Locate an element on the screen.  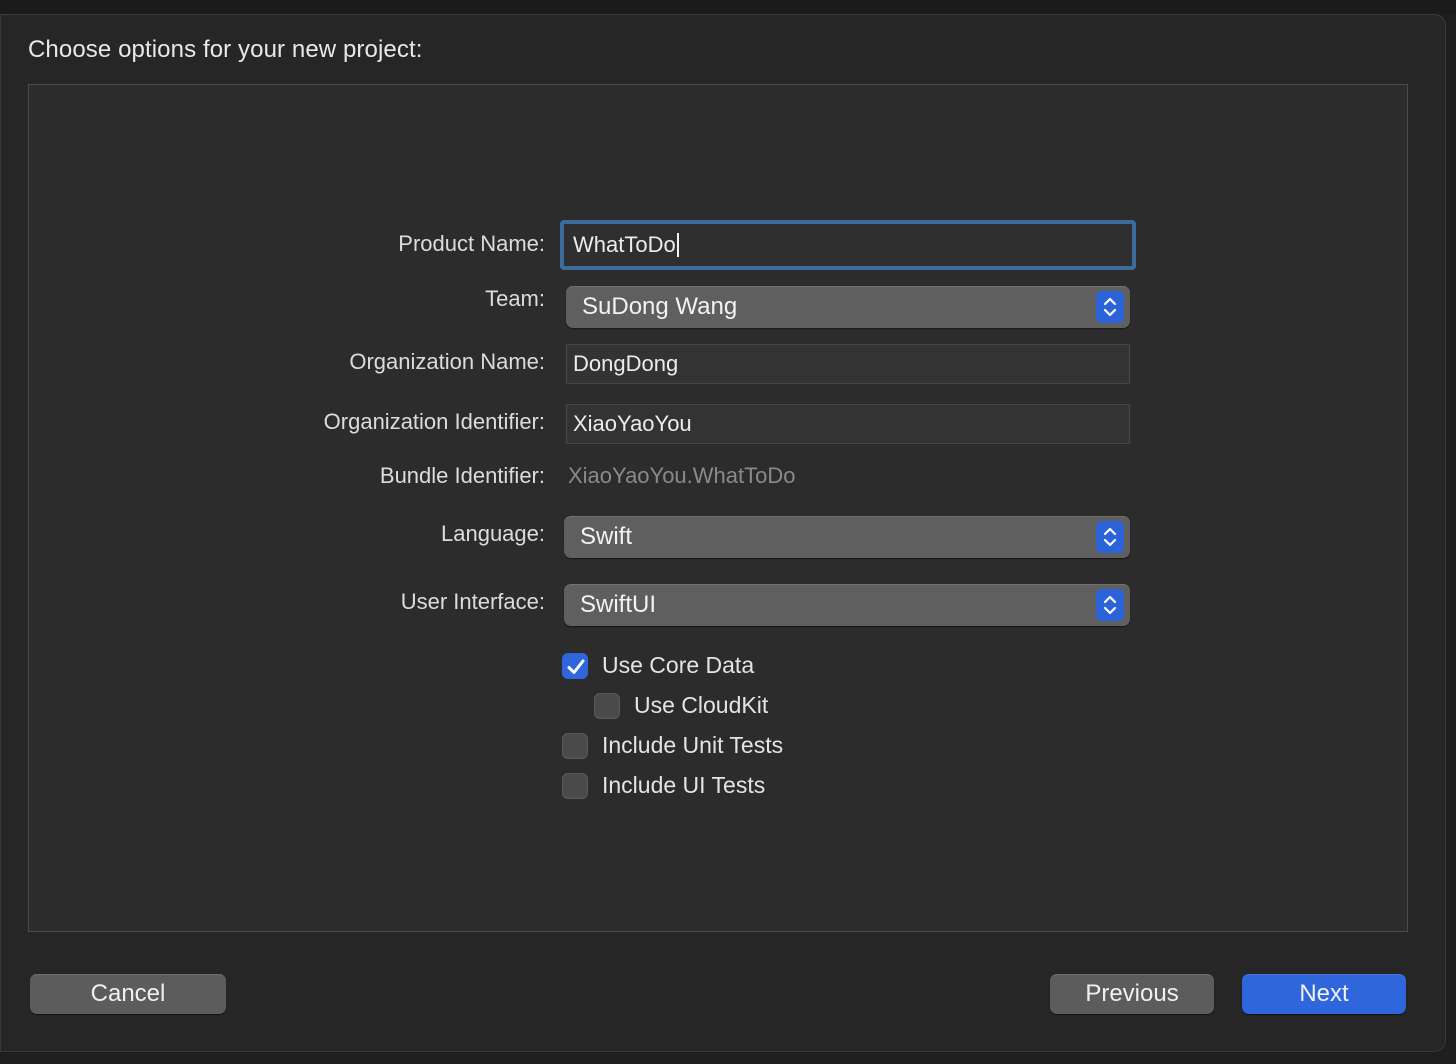
use-core-data-option: Use Core Data is located at coordinates (658, 665).